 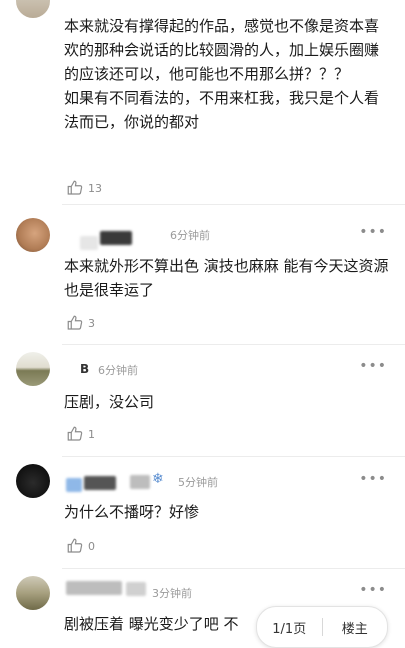 I want to click on page-selector-button: 1/1页, so click(x=289, y=627).